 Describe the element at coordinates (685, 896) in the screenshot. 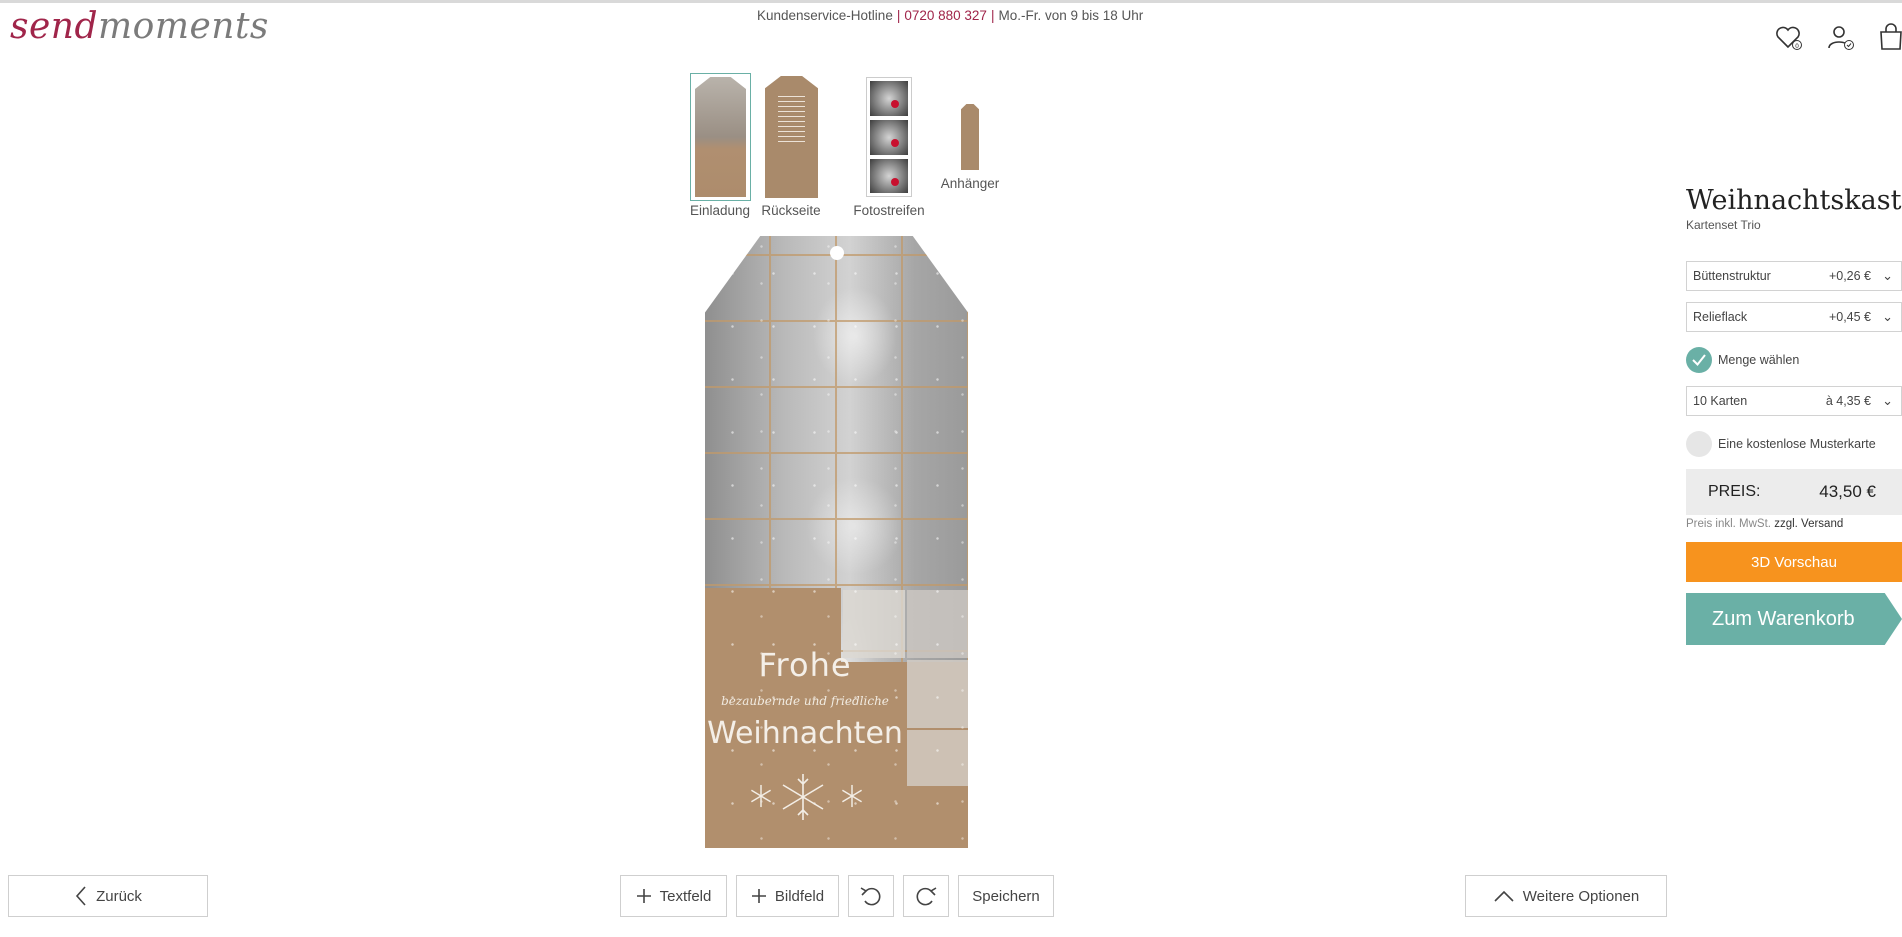

I see `textfield-label: Textfeld` at that location.